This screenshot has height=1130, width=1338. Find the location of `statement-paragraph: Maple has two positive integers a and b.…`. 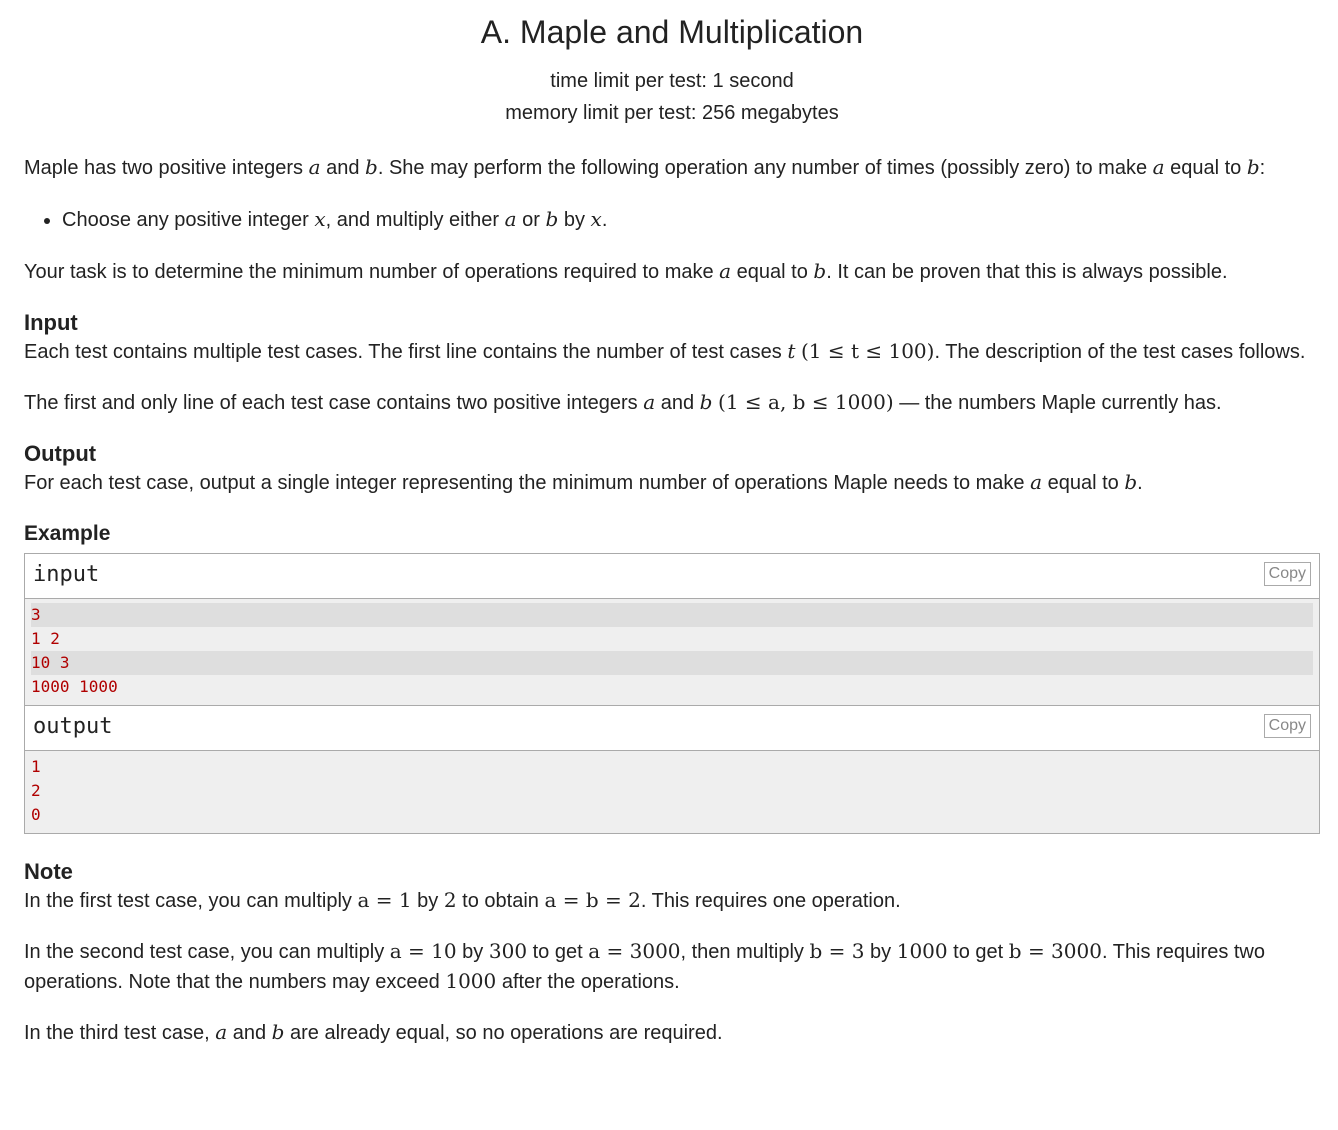

statement-paragraph: Maple has two positive integers a and b.… is located at coordinates (645, 167).